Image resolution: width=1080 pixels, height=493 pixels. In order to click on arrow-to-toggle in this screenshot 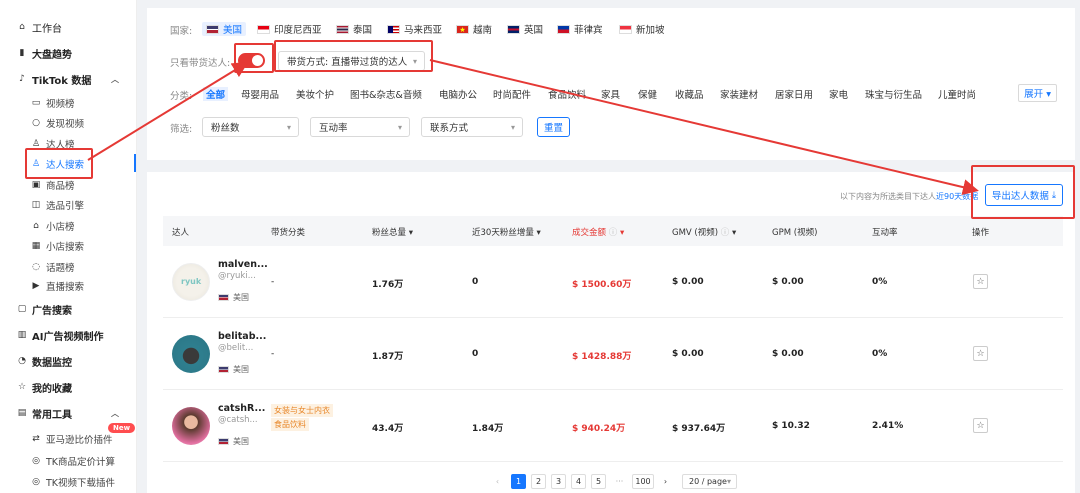, I will do `click(168, 111)`.